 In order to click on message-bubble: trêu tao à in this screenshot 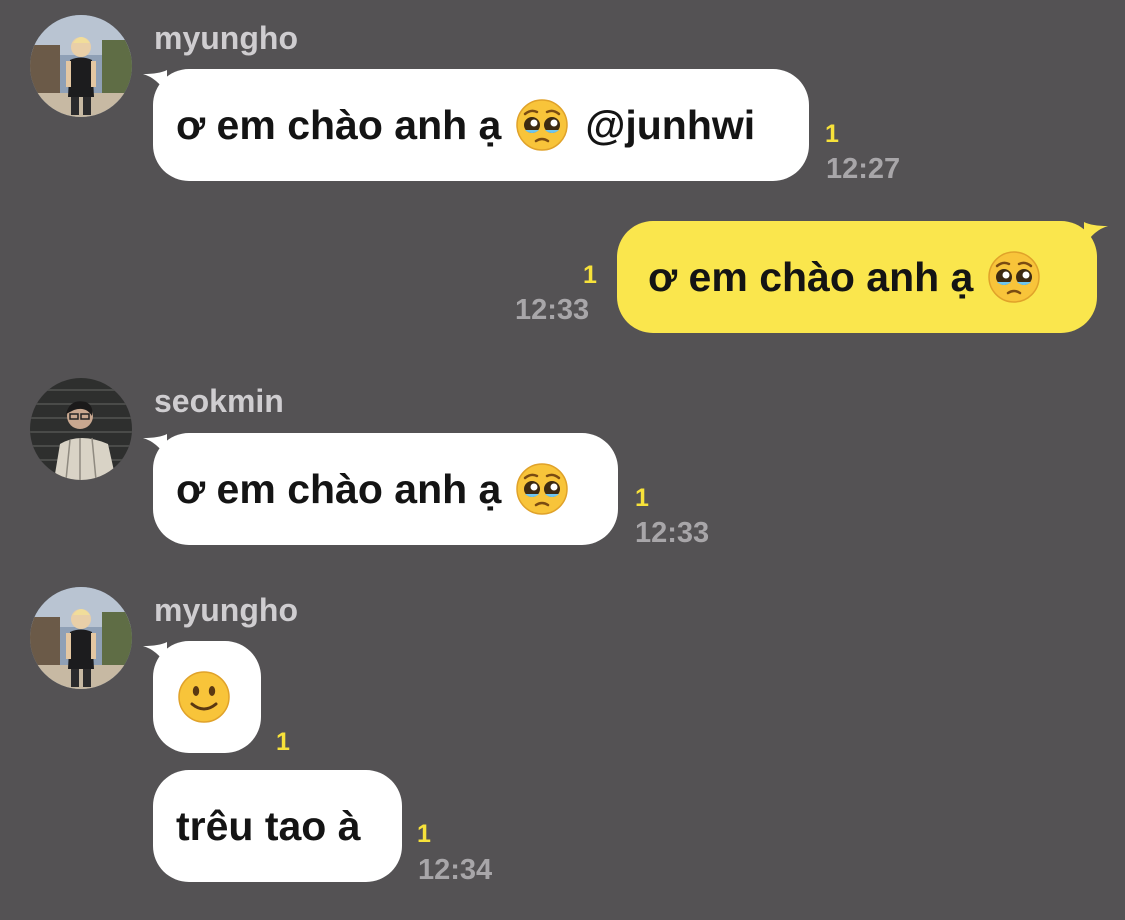, I will do `click(277, 826)`.